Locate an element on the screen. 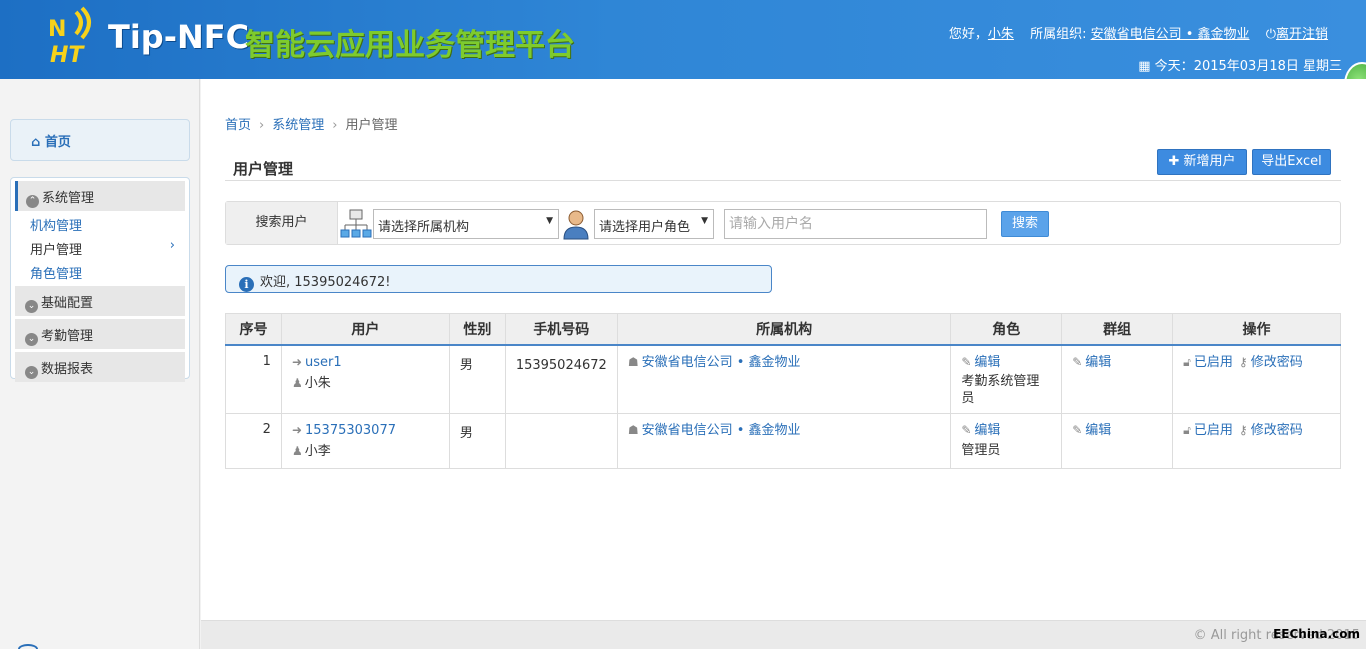 Image resolution: width=1366 pixels, height=649 pixels. partial-icon is located at coordinates (28, 646).